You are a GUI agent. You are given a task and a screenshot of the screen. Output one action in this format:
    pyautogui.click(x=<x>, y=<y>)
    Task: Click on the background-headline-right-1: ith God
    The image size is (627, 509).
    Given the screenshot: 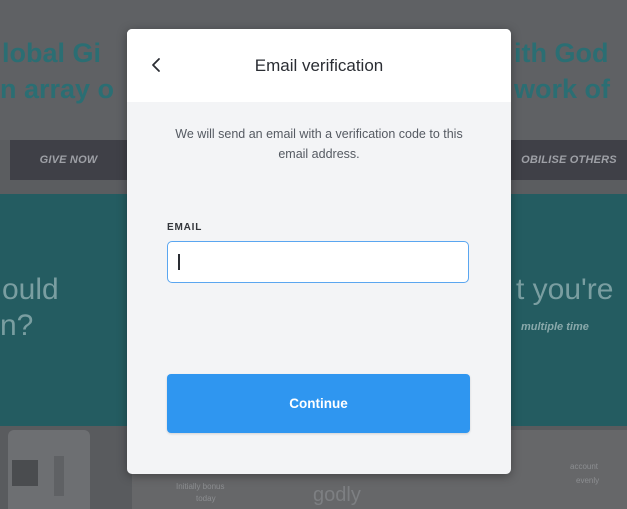 What is the action you would take?
    pyautogui.click(x=561, y=53)
    